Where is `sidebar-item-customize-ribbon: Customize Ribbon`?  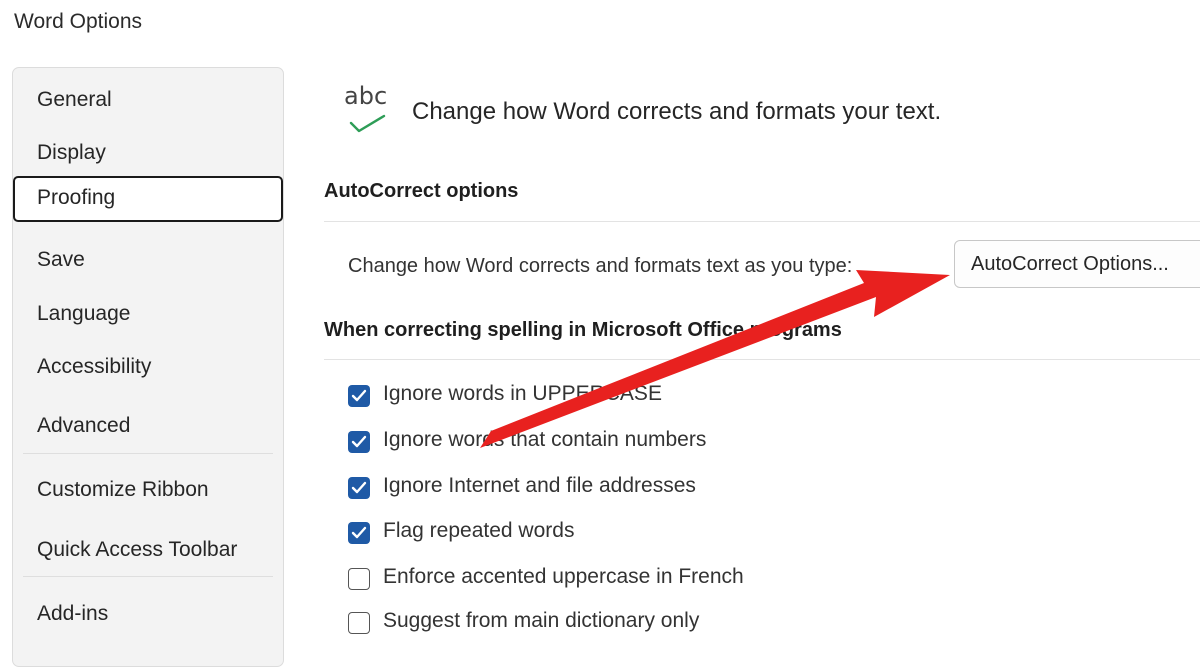 sidebar-item-customize-ribbon: Customize Ribbon is located at coordinates (148, 491).